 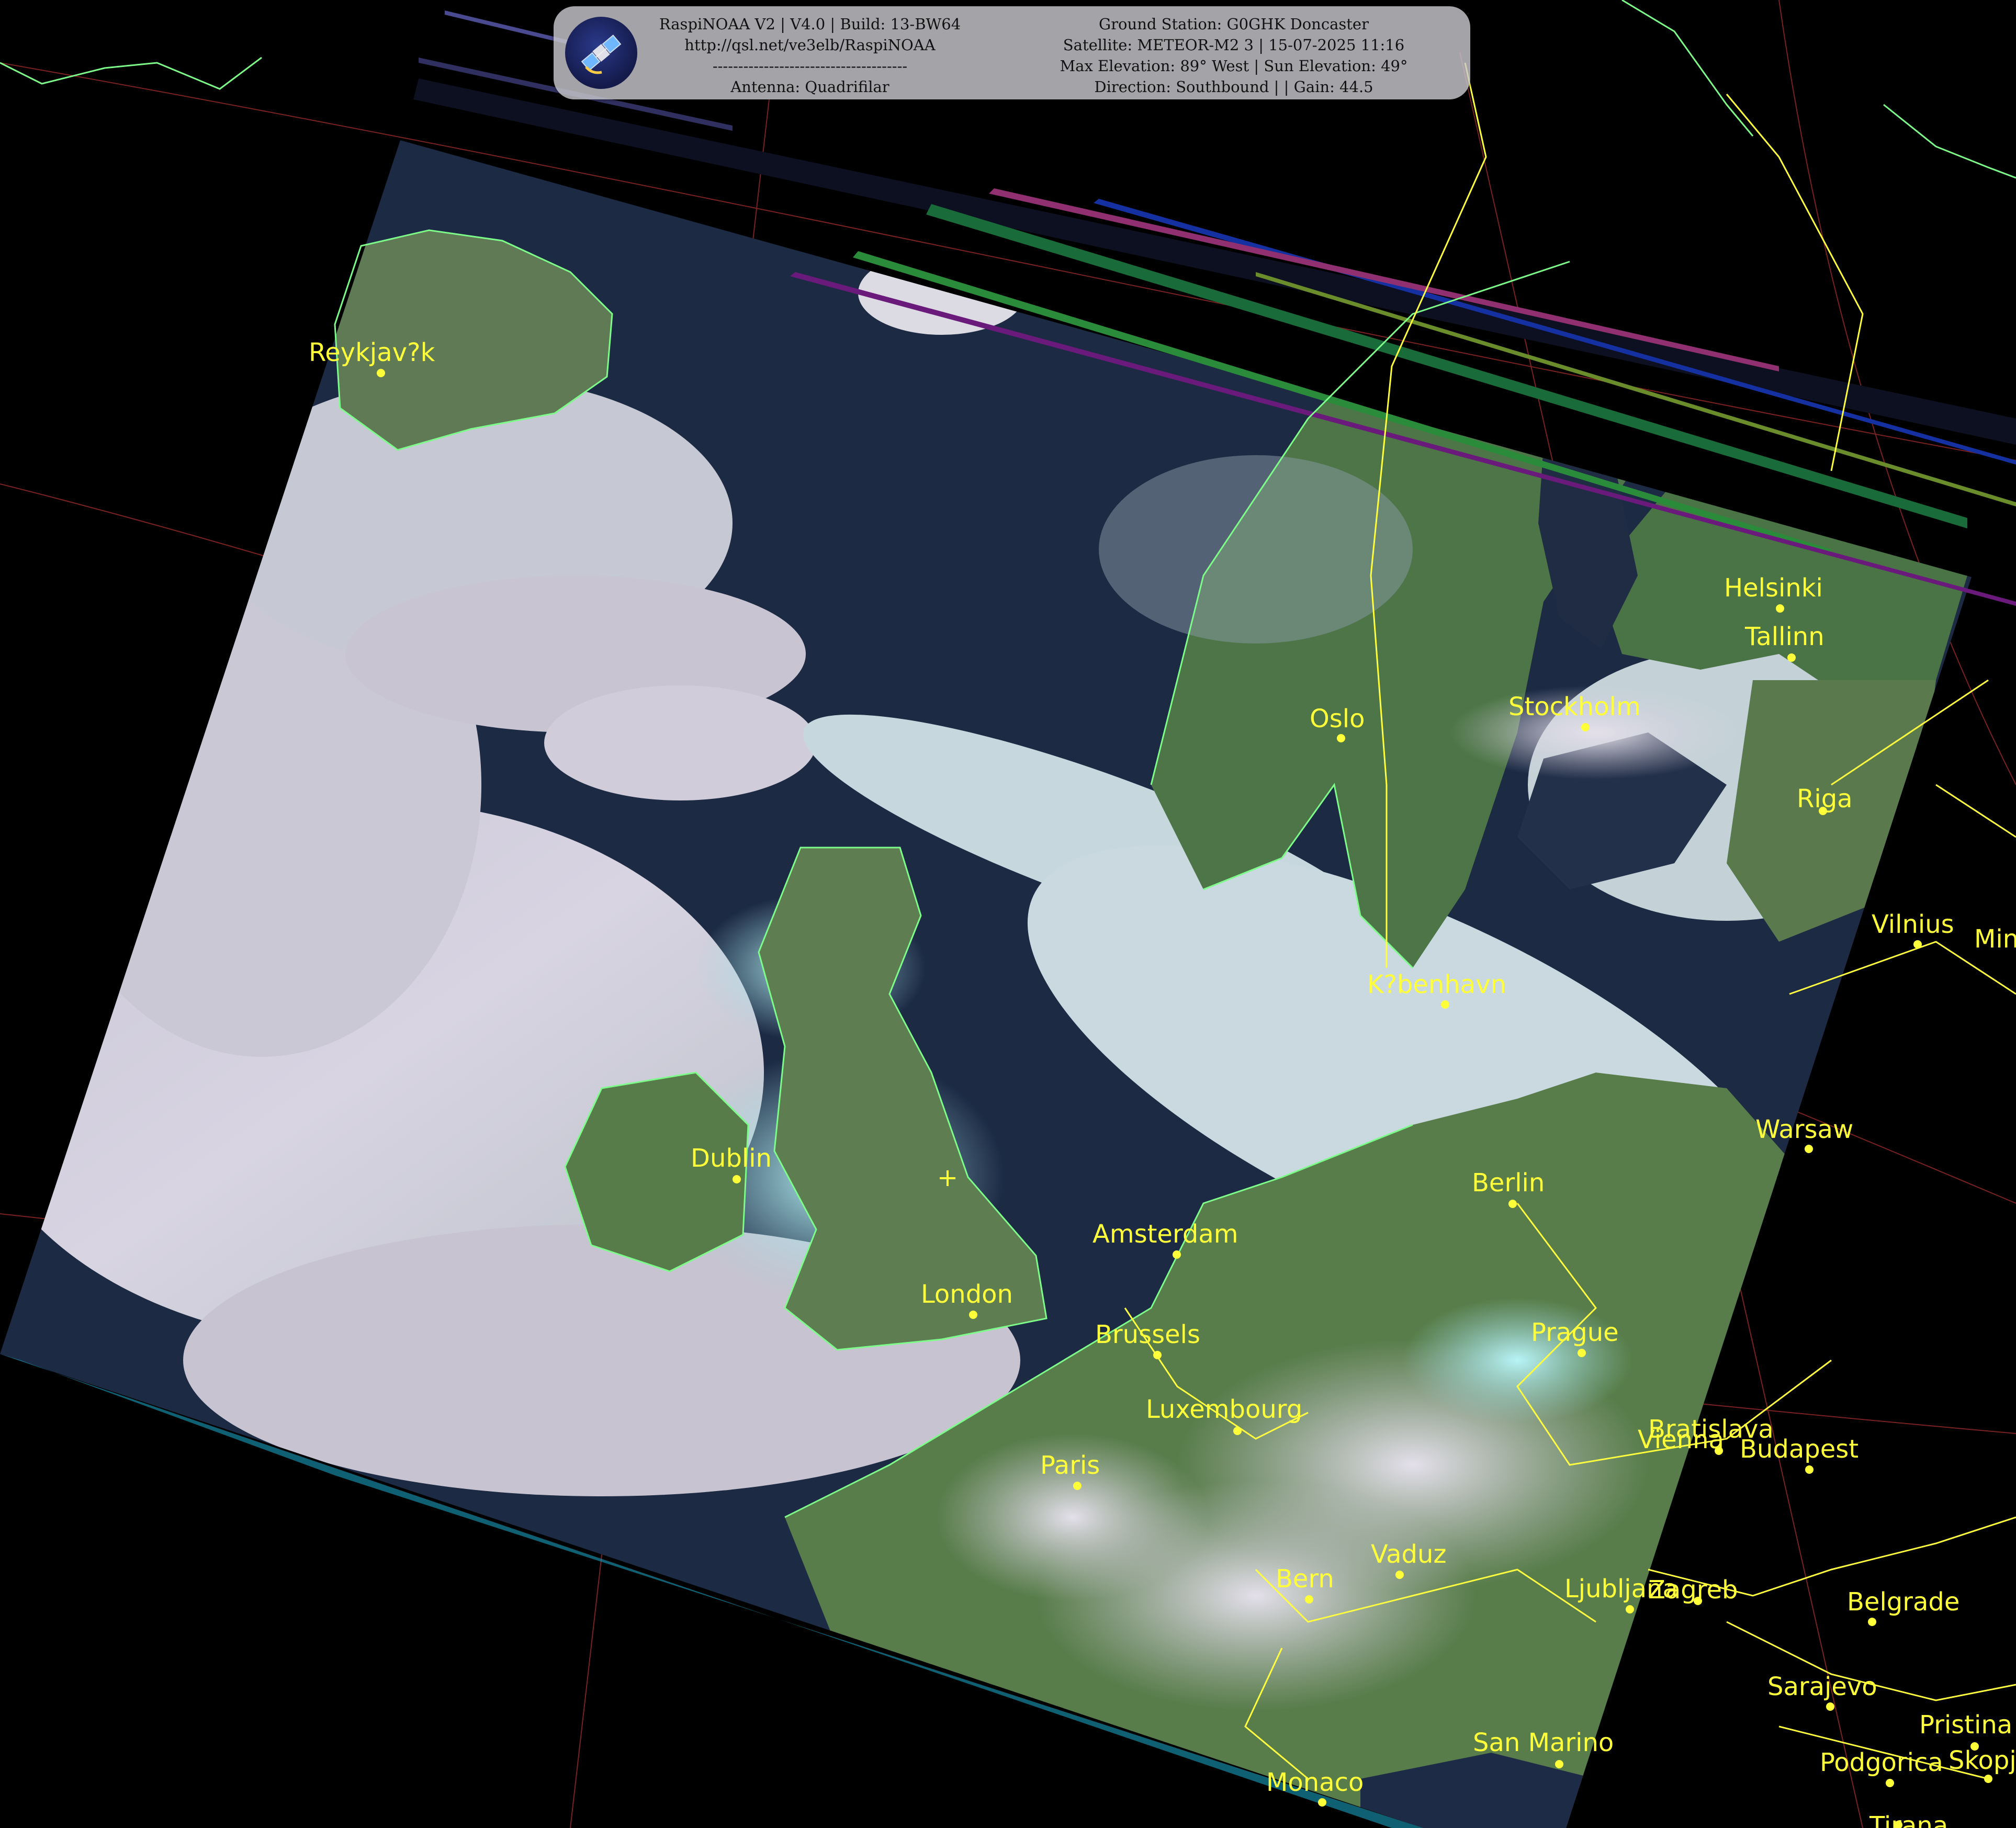 I want to click on city-label: Warsaw, so click(x=1804, y=1130).